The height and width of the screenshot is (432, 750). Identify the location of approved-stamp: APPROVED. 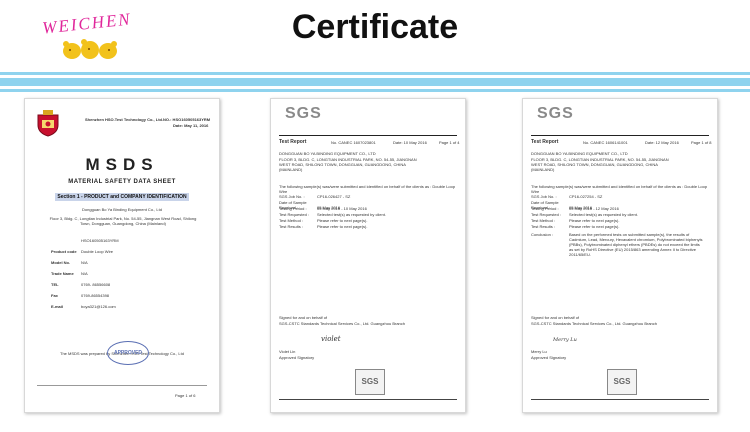
(128, 353).